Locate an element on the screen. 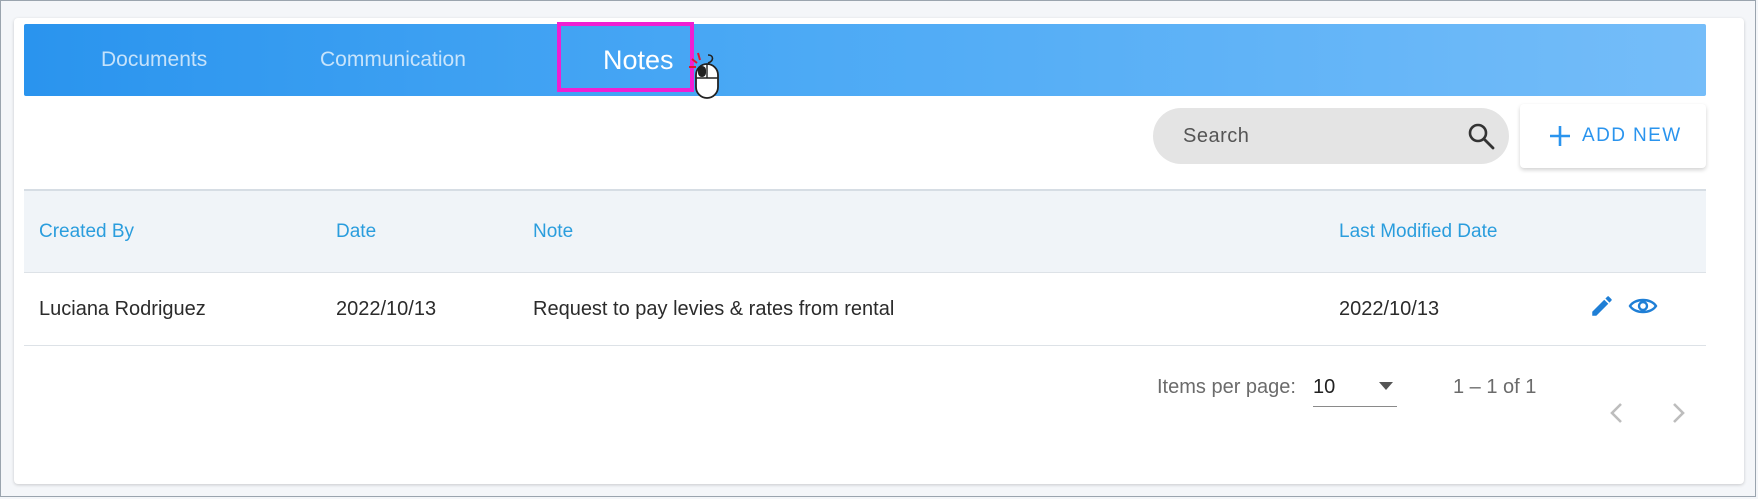  items-per-page-select: 10 is located at coordinates (1355, 389).